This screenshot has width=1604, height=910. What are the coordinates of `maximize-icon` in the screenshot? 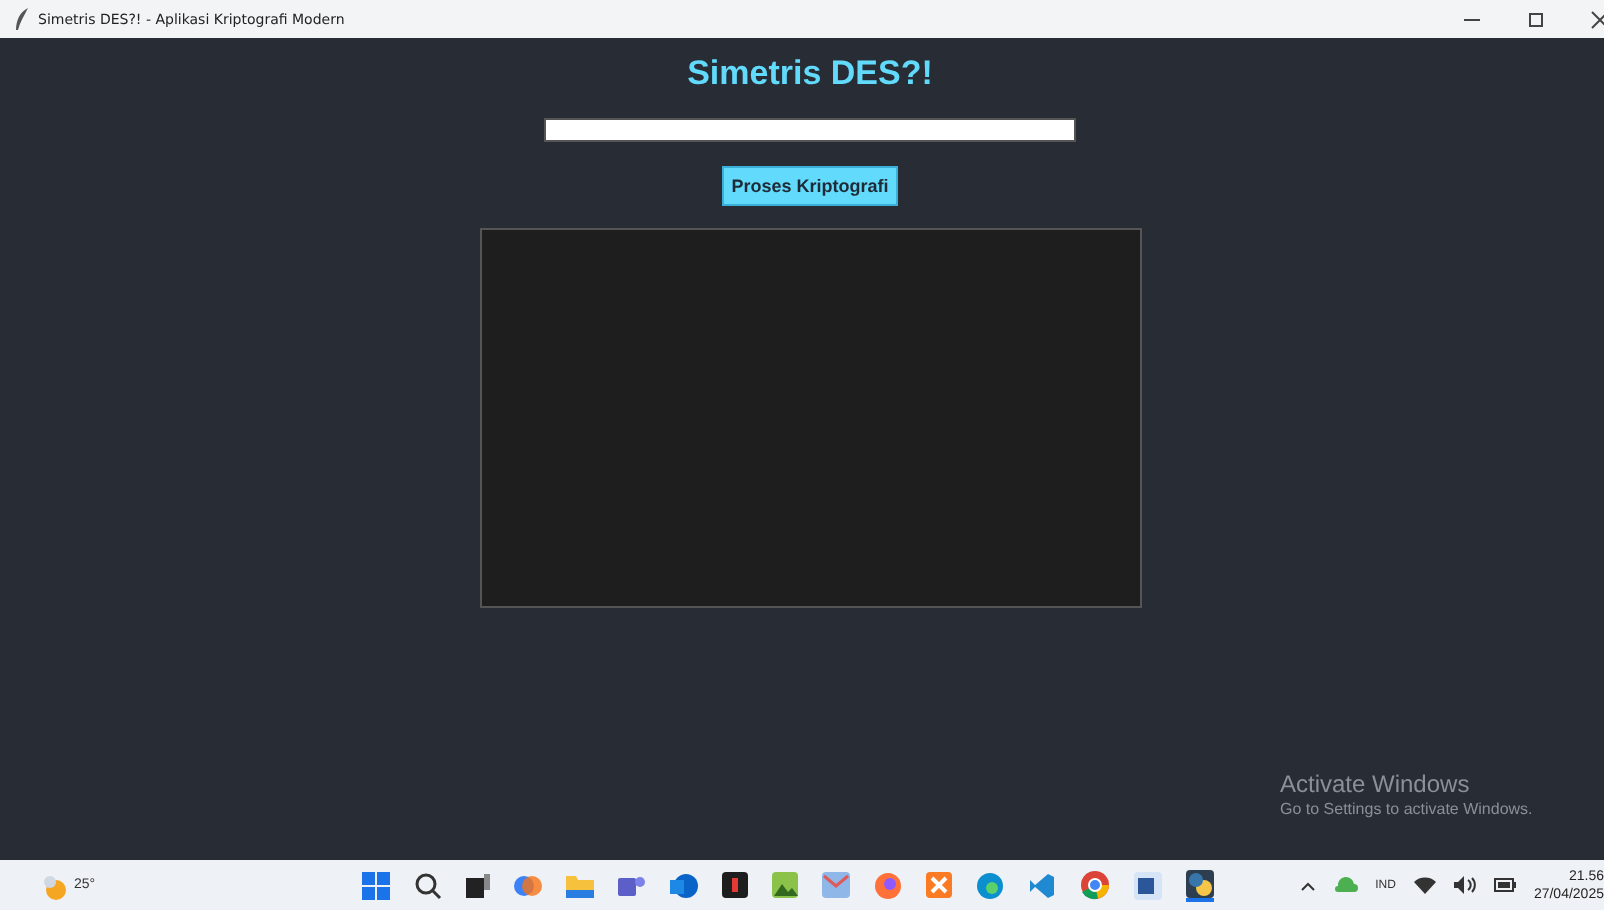 It's located at (1536, 19).